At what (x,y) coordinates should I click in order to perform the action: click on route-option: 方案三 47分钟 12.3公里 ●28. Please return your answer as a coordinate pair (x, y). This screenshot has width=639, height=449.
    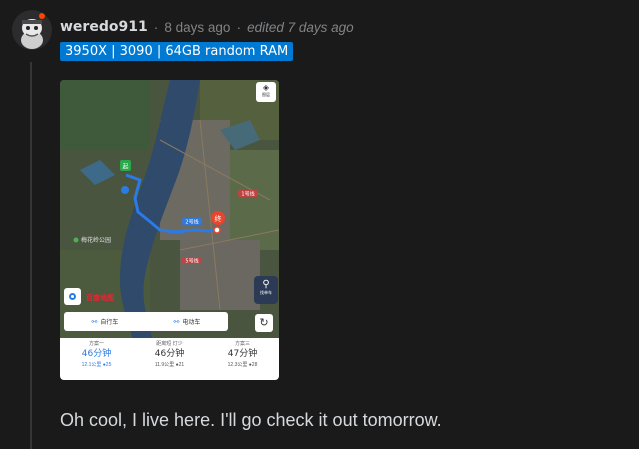
    Looking at the image, I should click on (242, 359).